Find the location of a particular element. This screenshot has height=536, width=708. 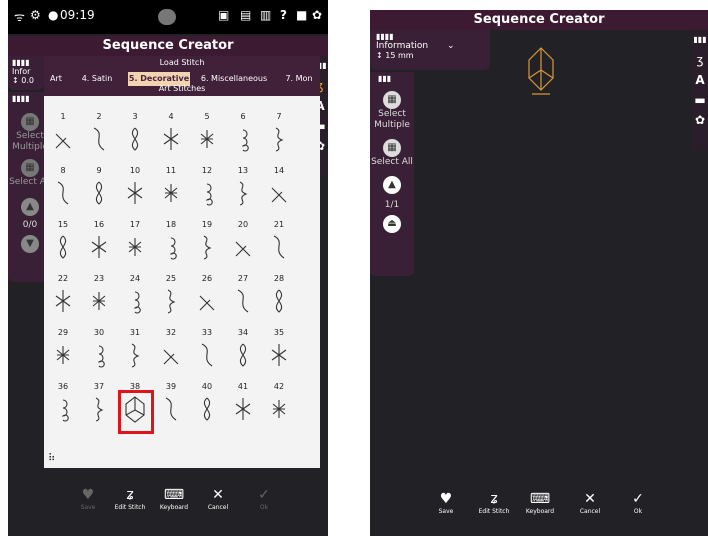

stitch-number: 13 is located at coordinates (243, 170).